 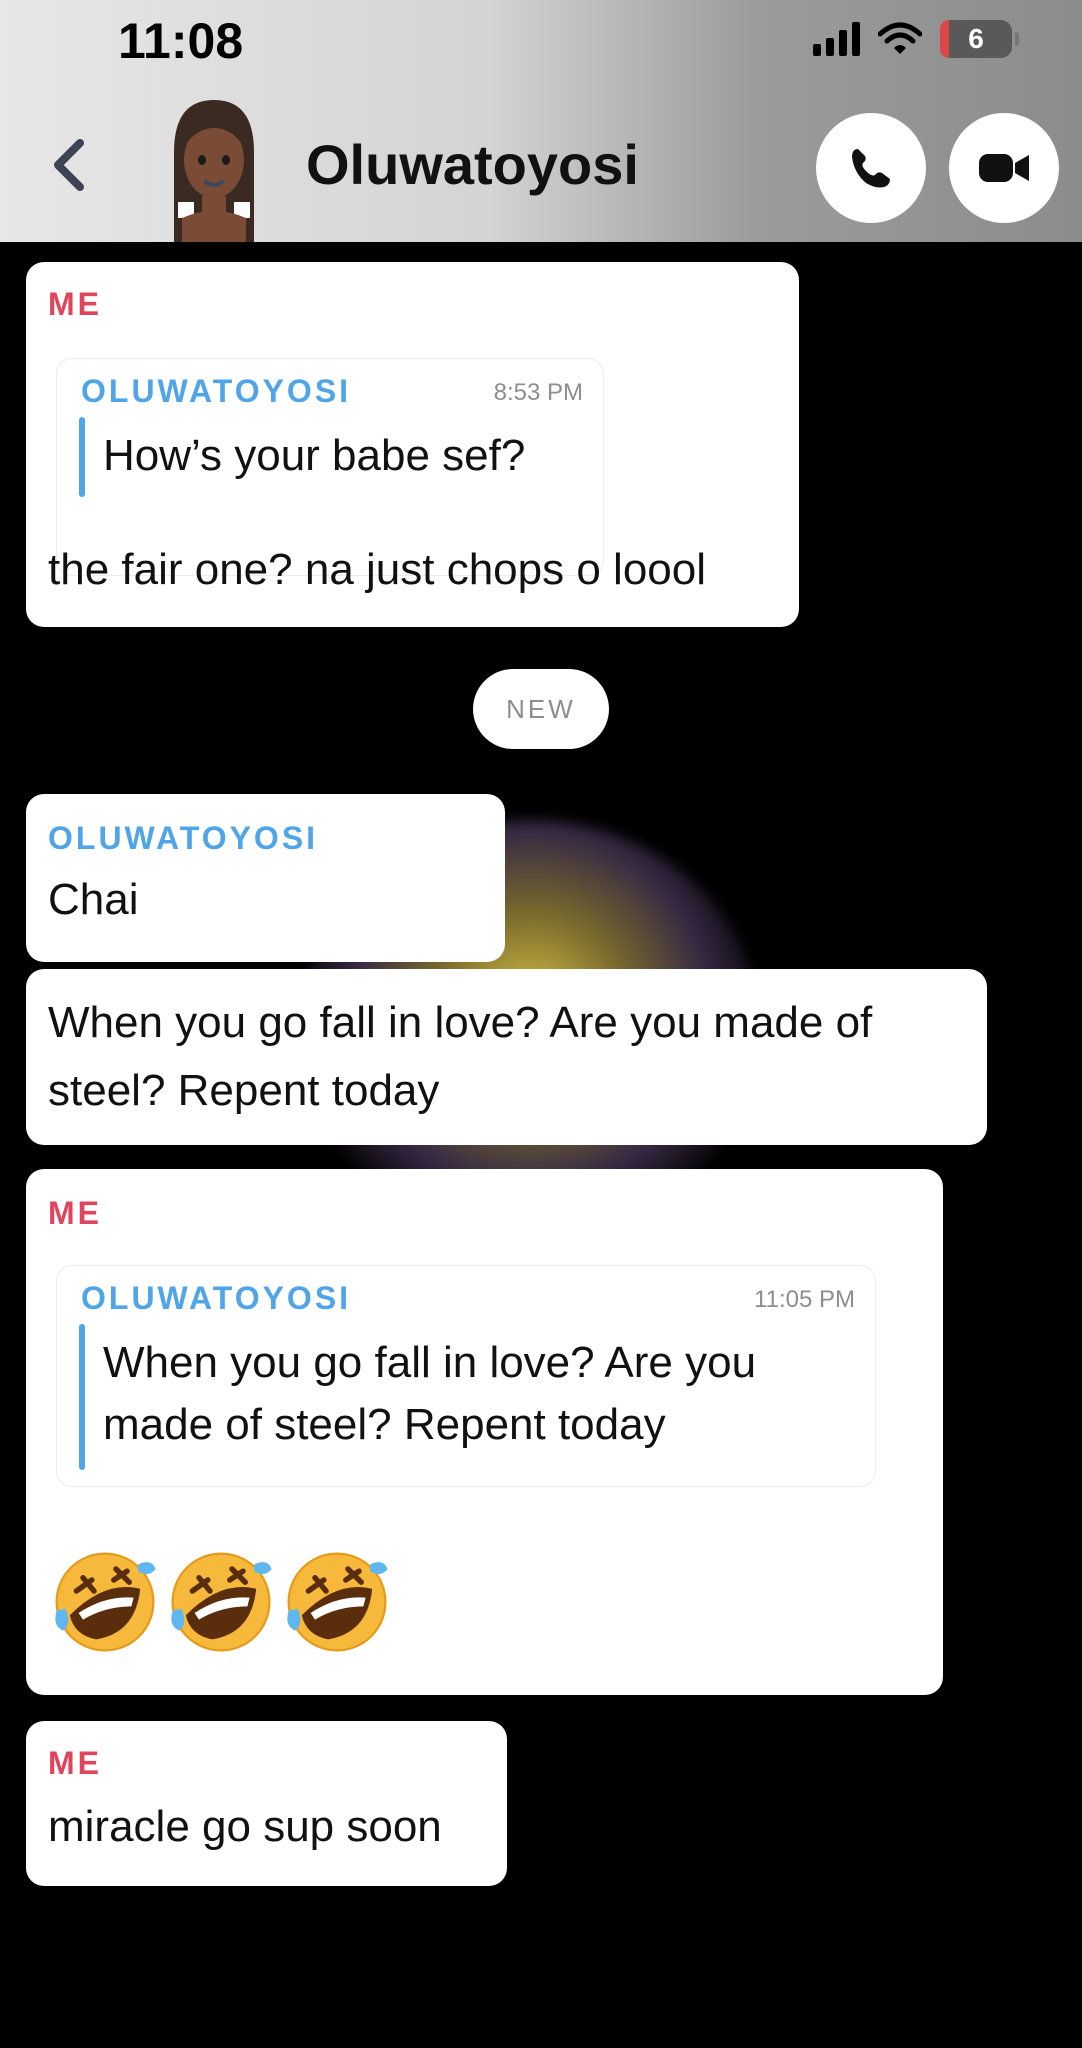 I want to click on video-camera-icon, so click(x=1004, y=168).